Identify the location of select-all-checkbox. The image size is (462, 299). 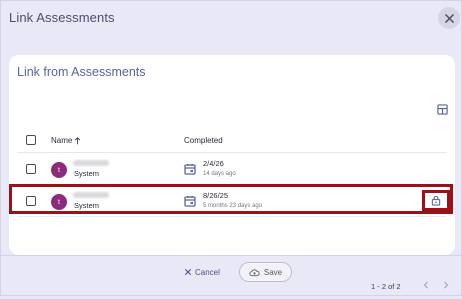
(31, 140).